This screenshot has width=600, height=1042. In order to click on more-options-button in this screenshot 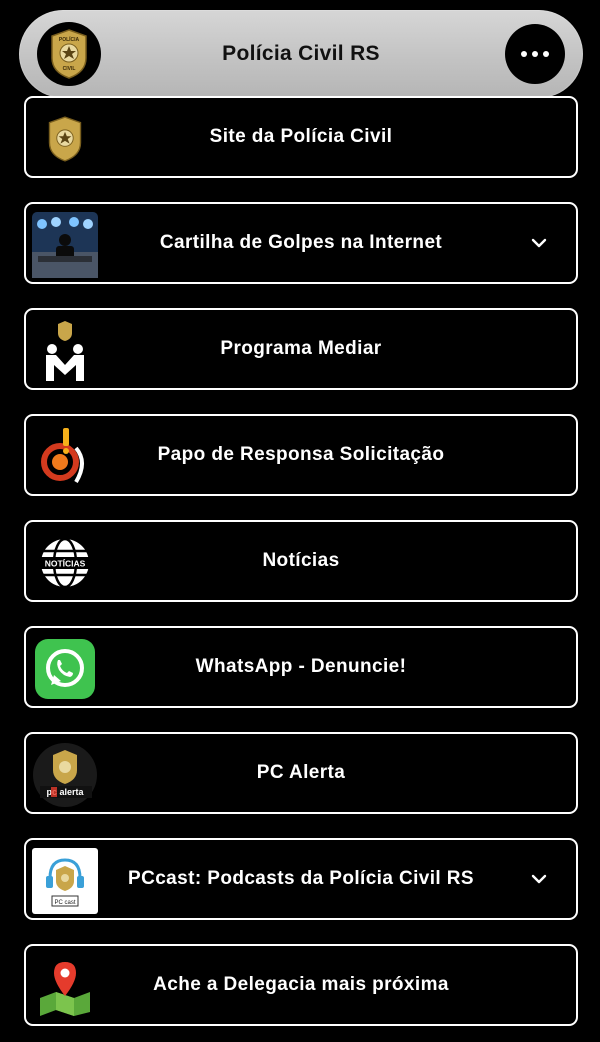, I will do `click(535, 54)`.